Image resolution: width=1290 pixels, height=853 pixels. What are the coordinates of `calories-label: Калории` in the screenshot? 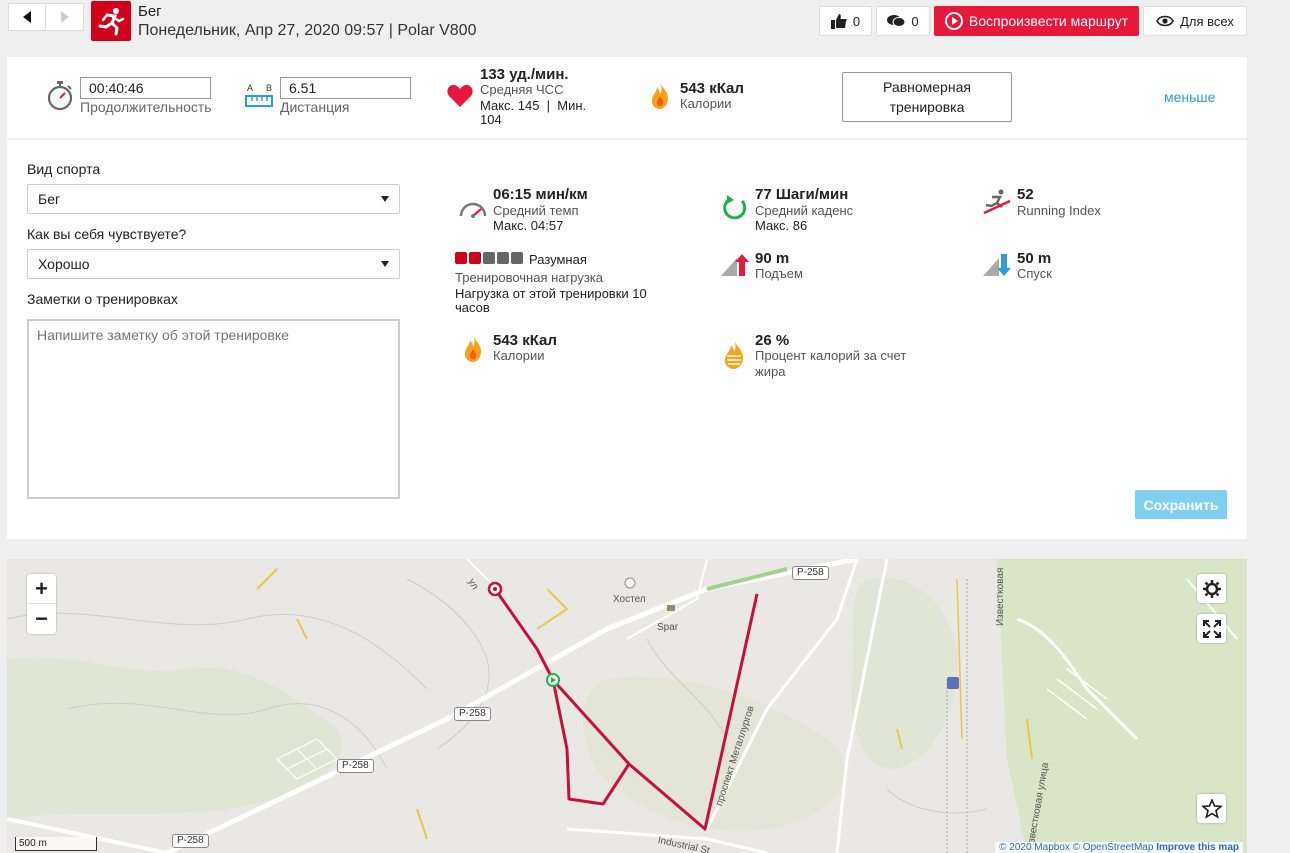 It's located at (519, 355).